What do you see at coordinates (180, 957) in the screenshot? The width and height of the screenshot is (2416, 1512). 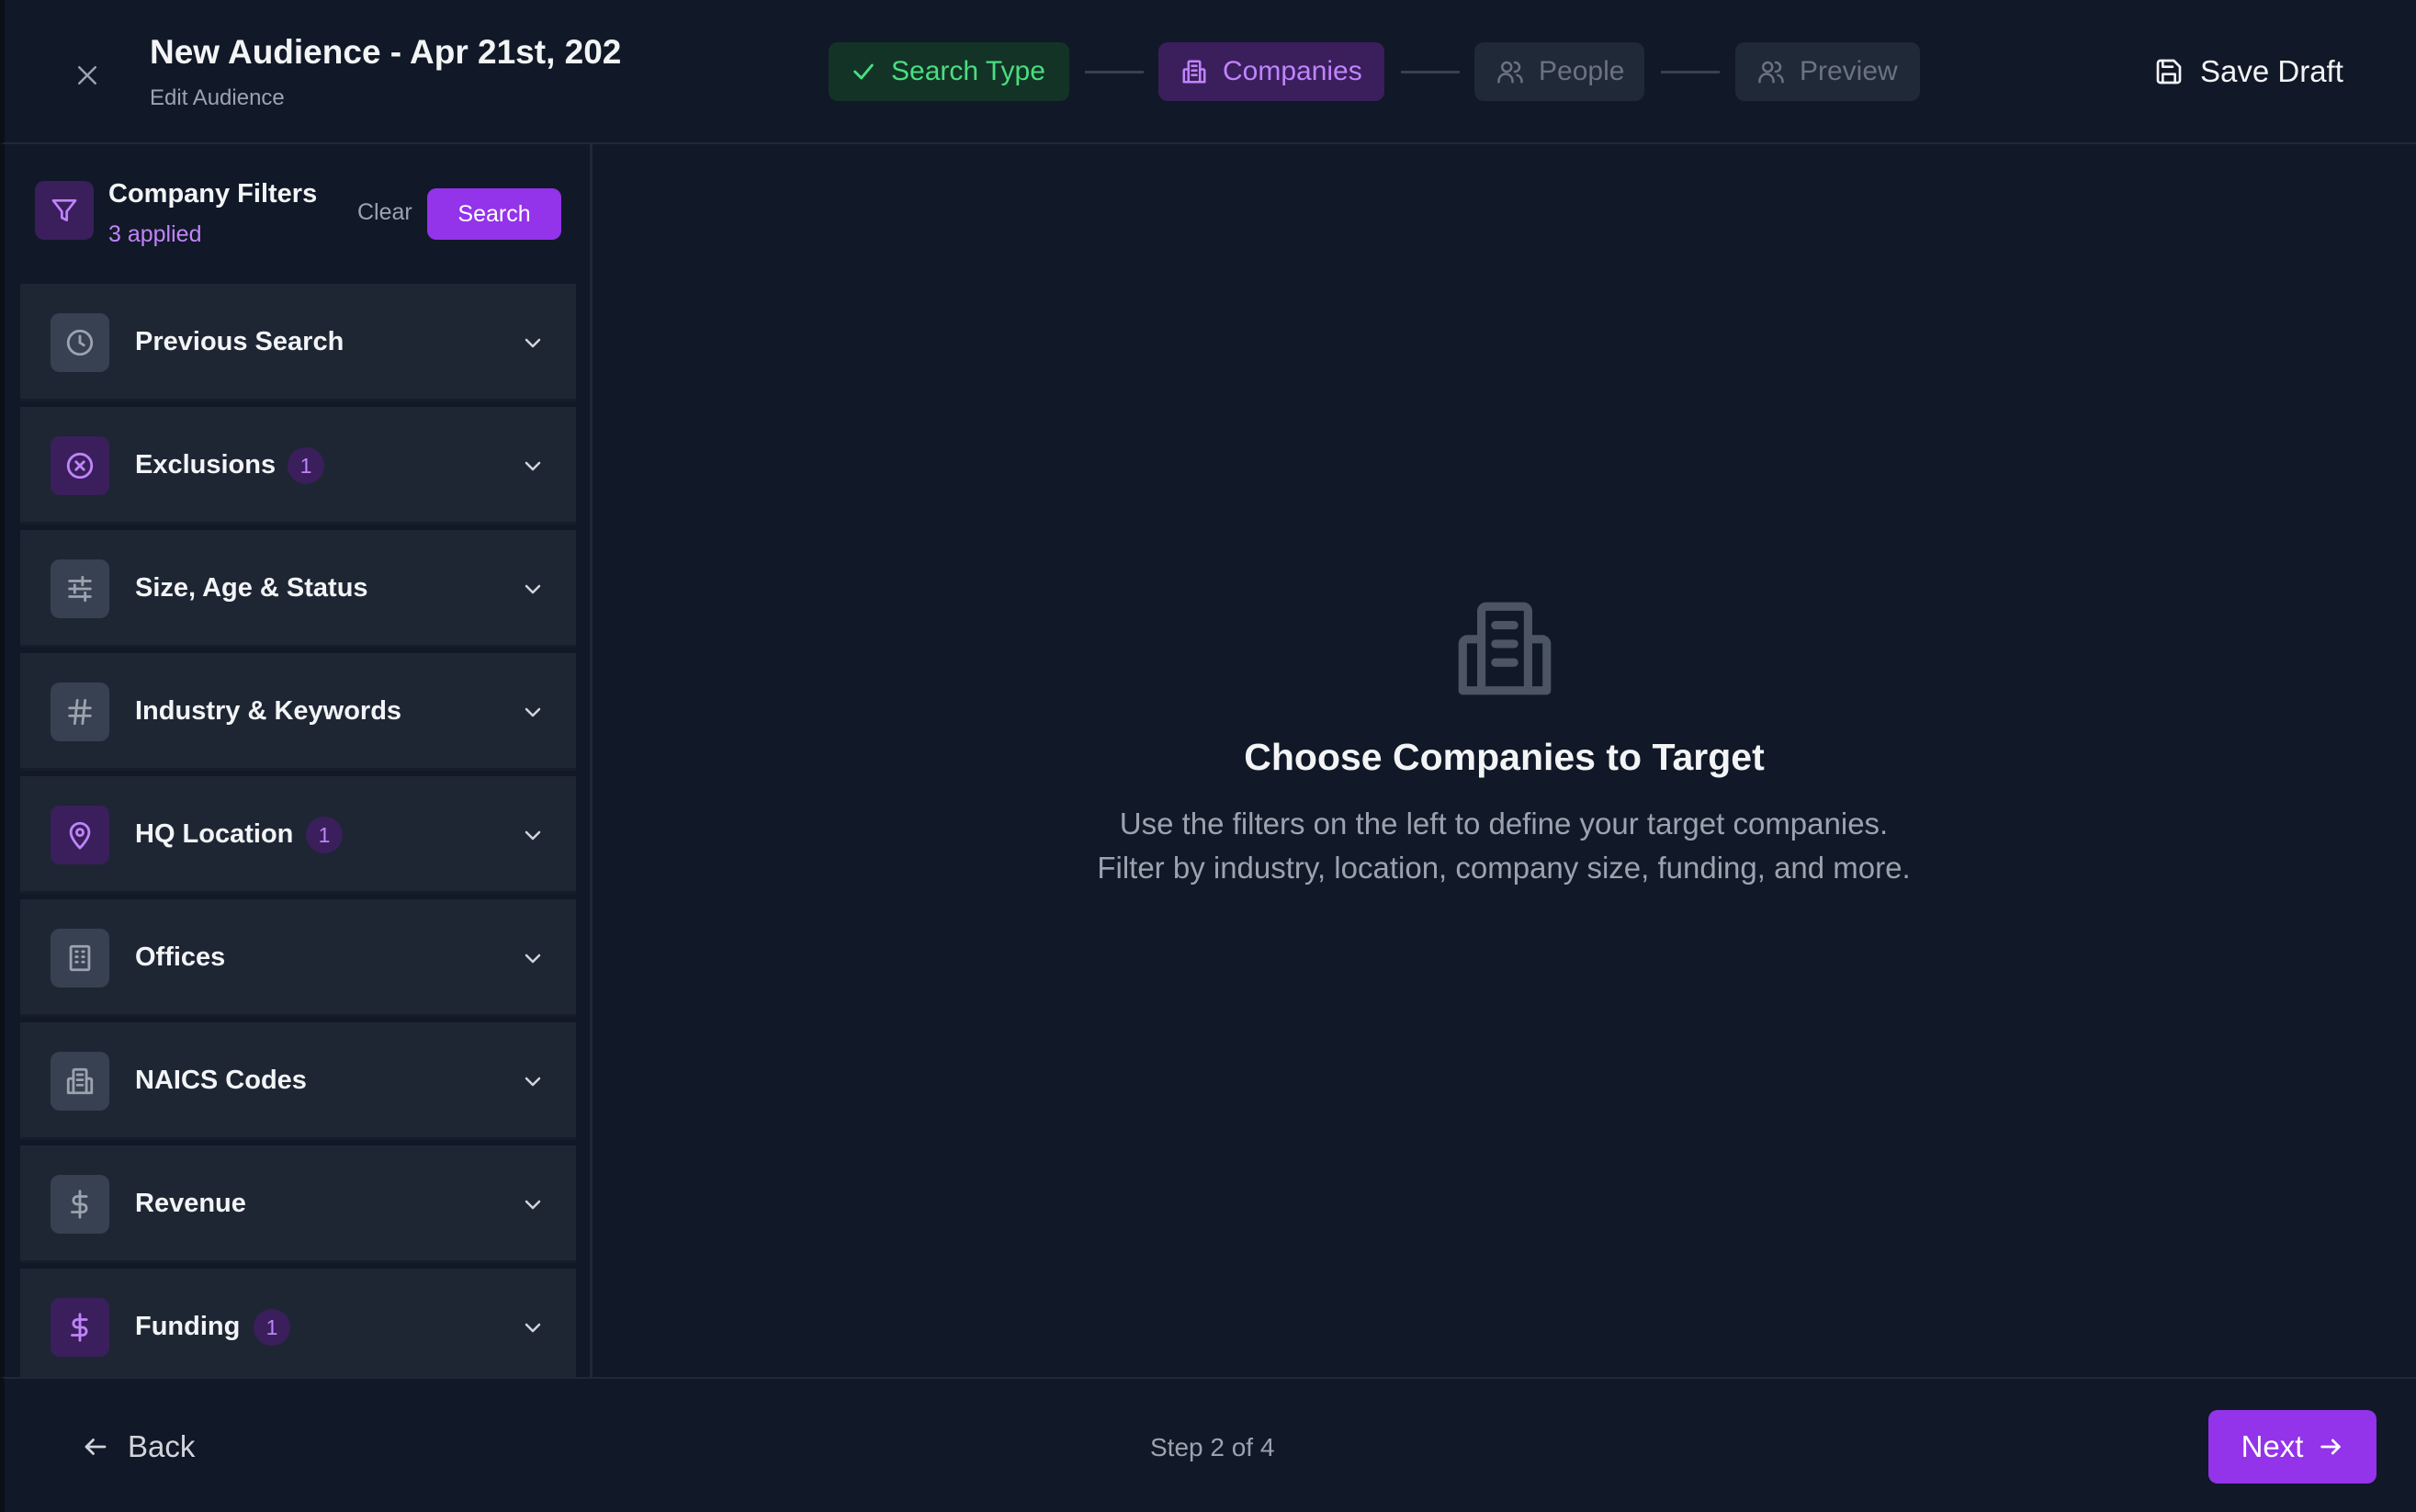 I see `filter-label: Offices` at bounding box center [180, 957].